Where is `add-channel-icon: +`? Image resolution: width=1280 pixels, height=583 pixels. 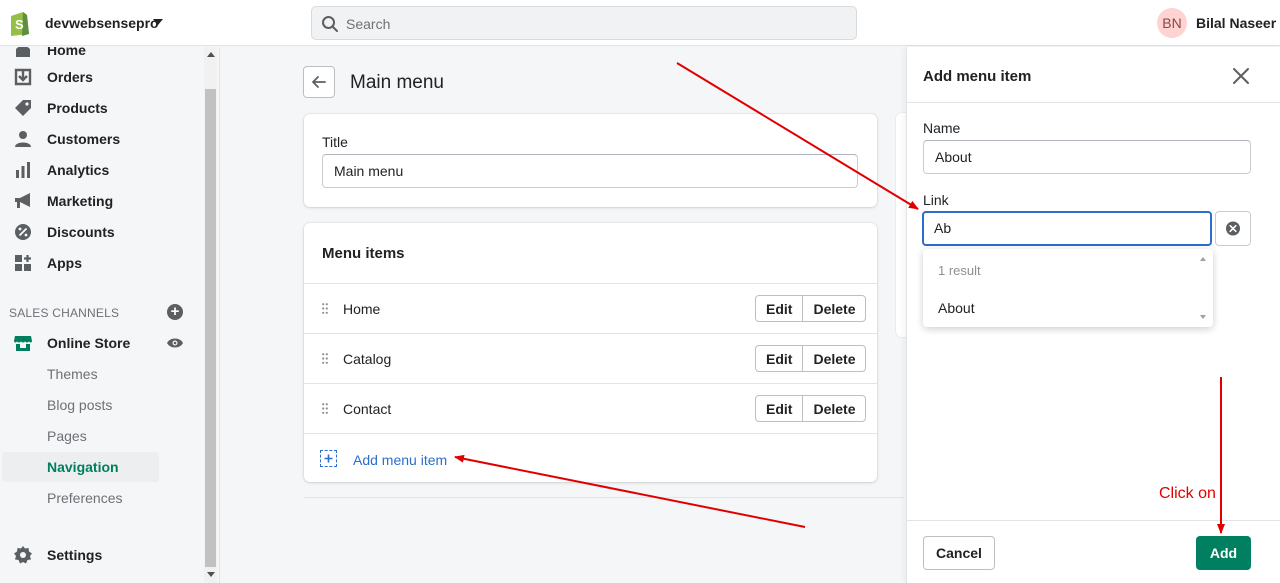 add-channel-icon: + is located at coordinates (175, 312).